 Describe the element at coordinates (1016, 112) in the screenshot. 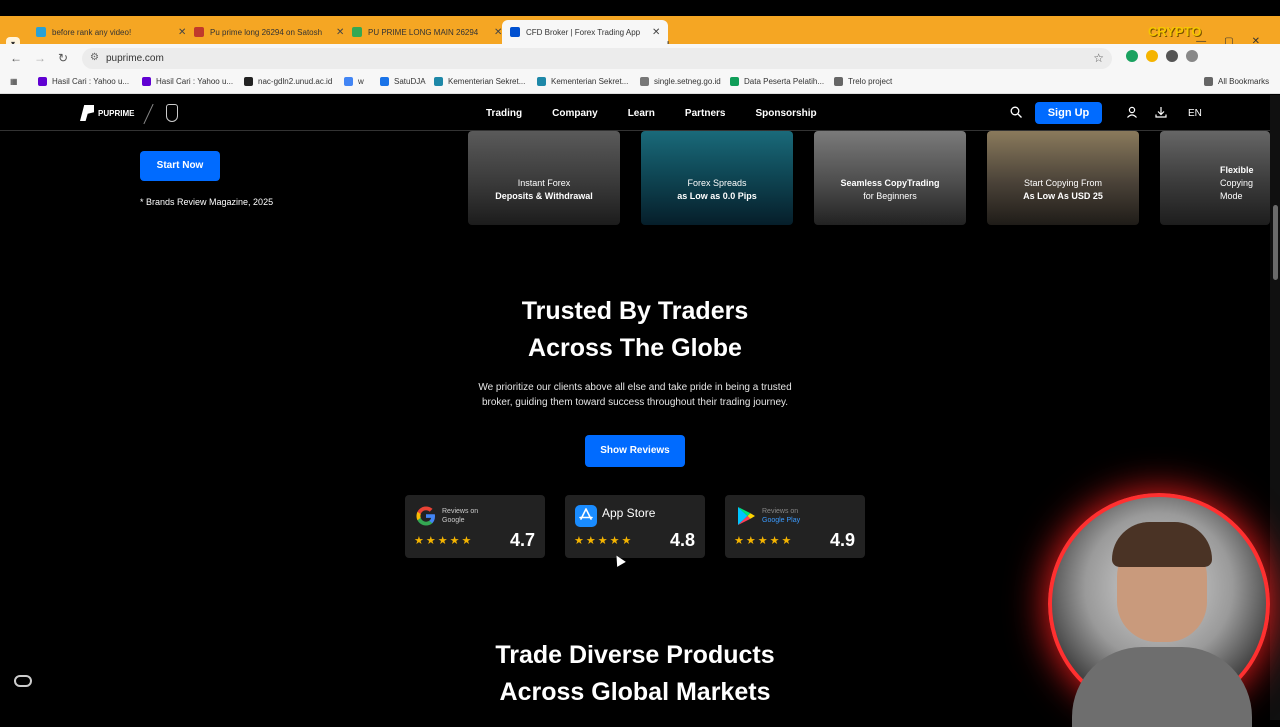

I see `search-icon` at that location.